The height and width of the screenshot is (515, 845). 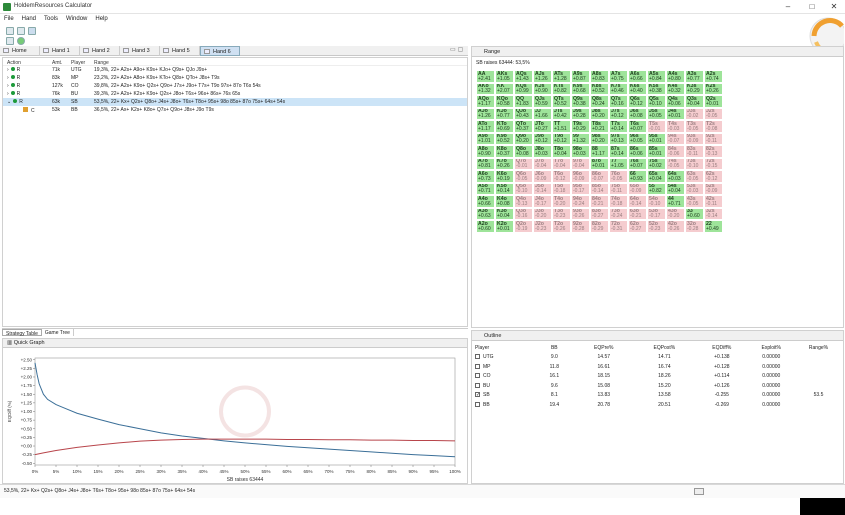 What do you see at coordinates (504, 76) in the screenshot?
I see `range-cell: AKs +1.05` at bounding box center [504, 76].